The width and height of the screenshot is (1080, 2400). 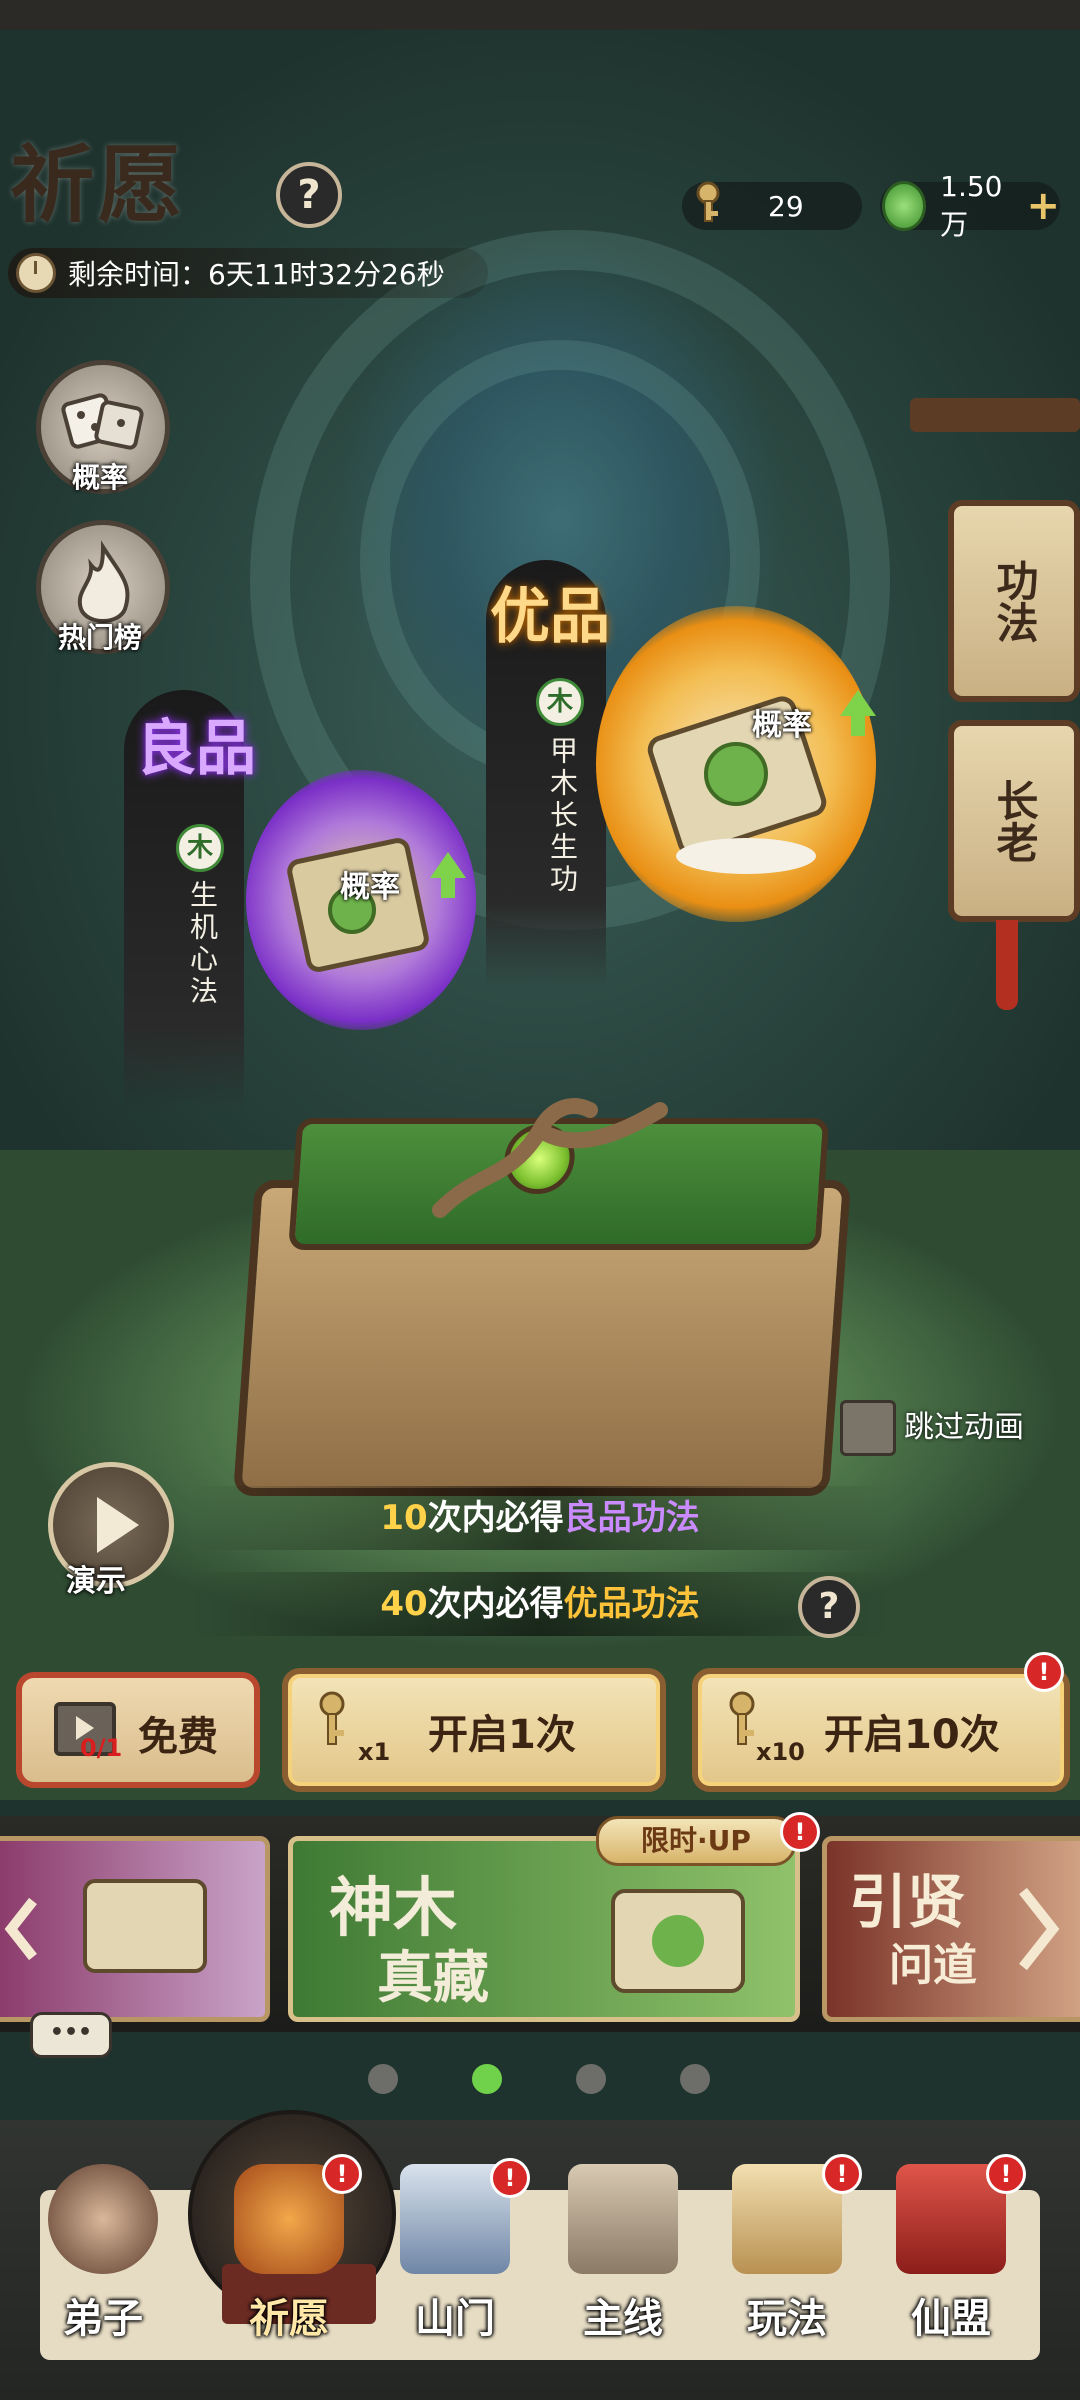 I want to click on pity-reward: 良品功法, so click(x=631, y=1518).